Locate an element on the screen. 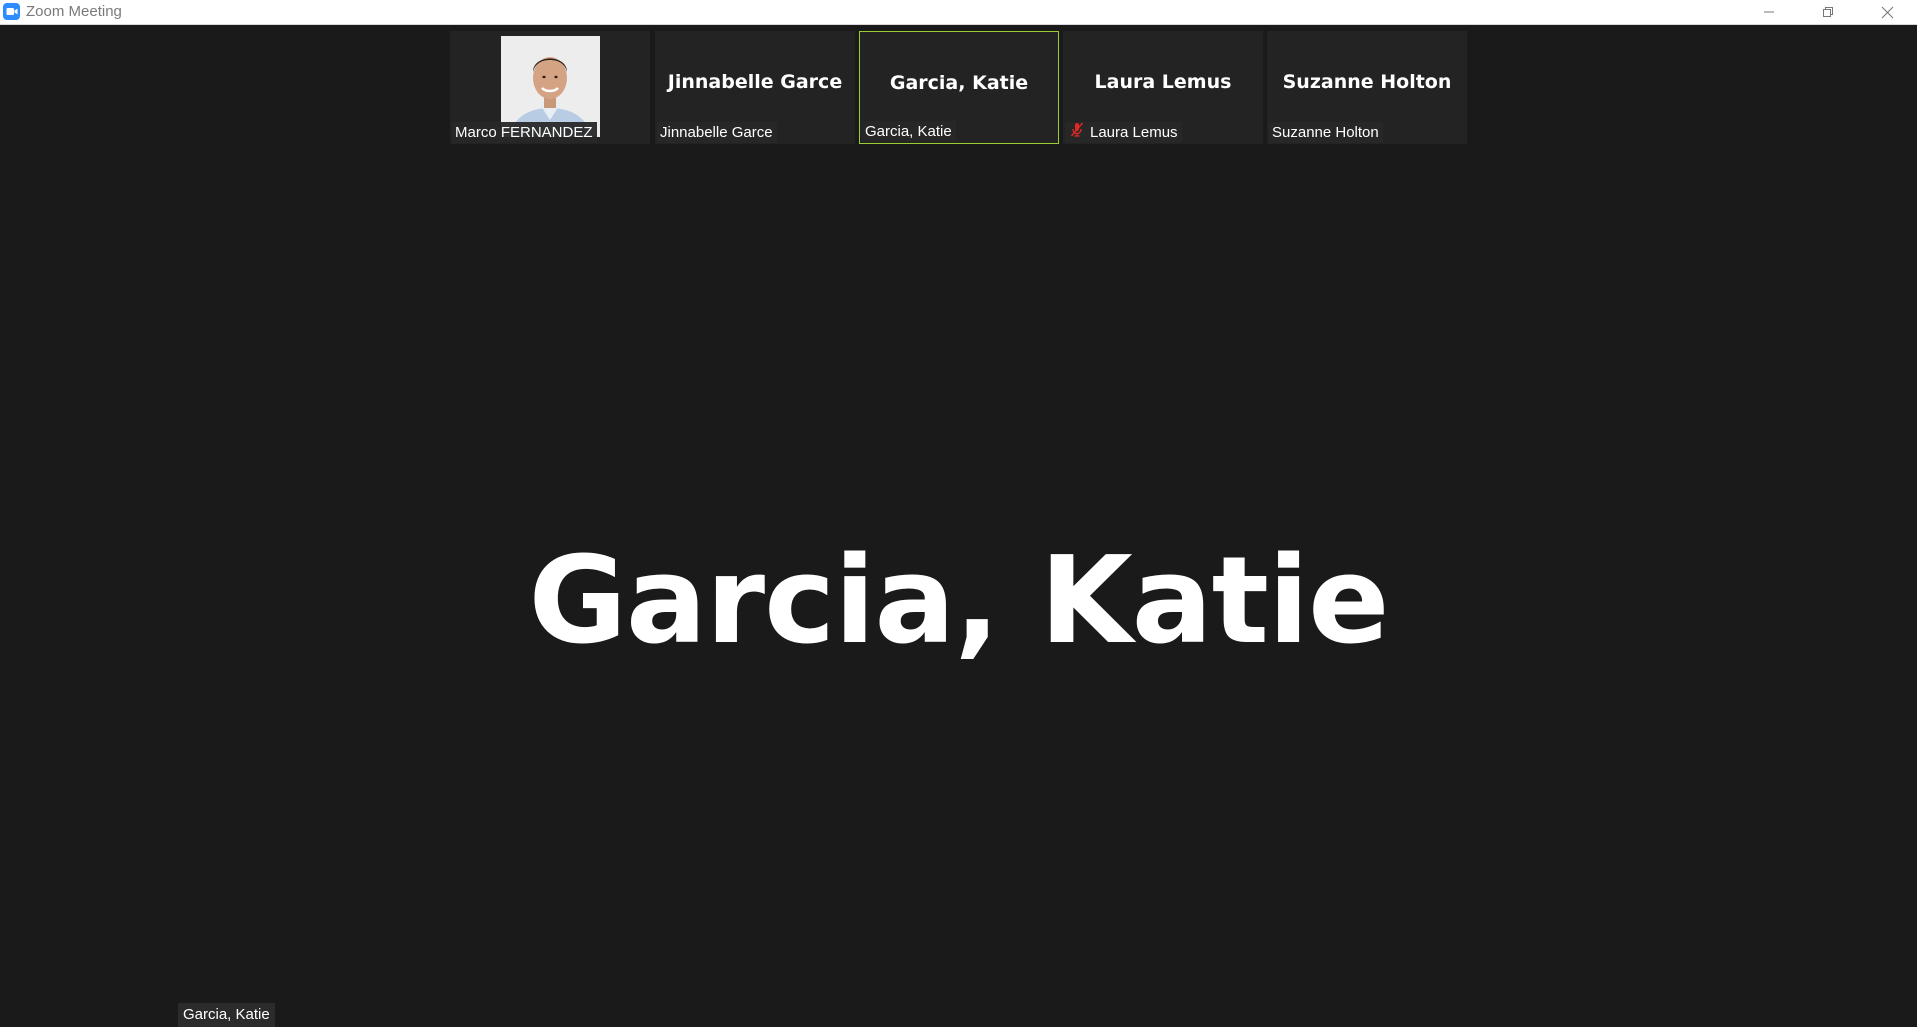 This screenshot has width=1917, height=1027. close-button is located at coordinates (1887, 12).